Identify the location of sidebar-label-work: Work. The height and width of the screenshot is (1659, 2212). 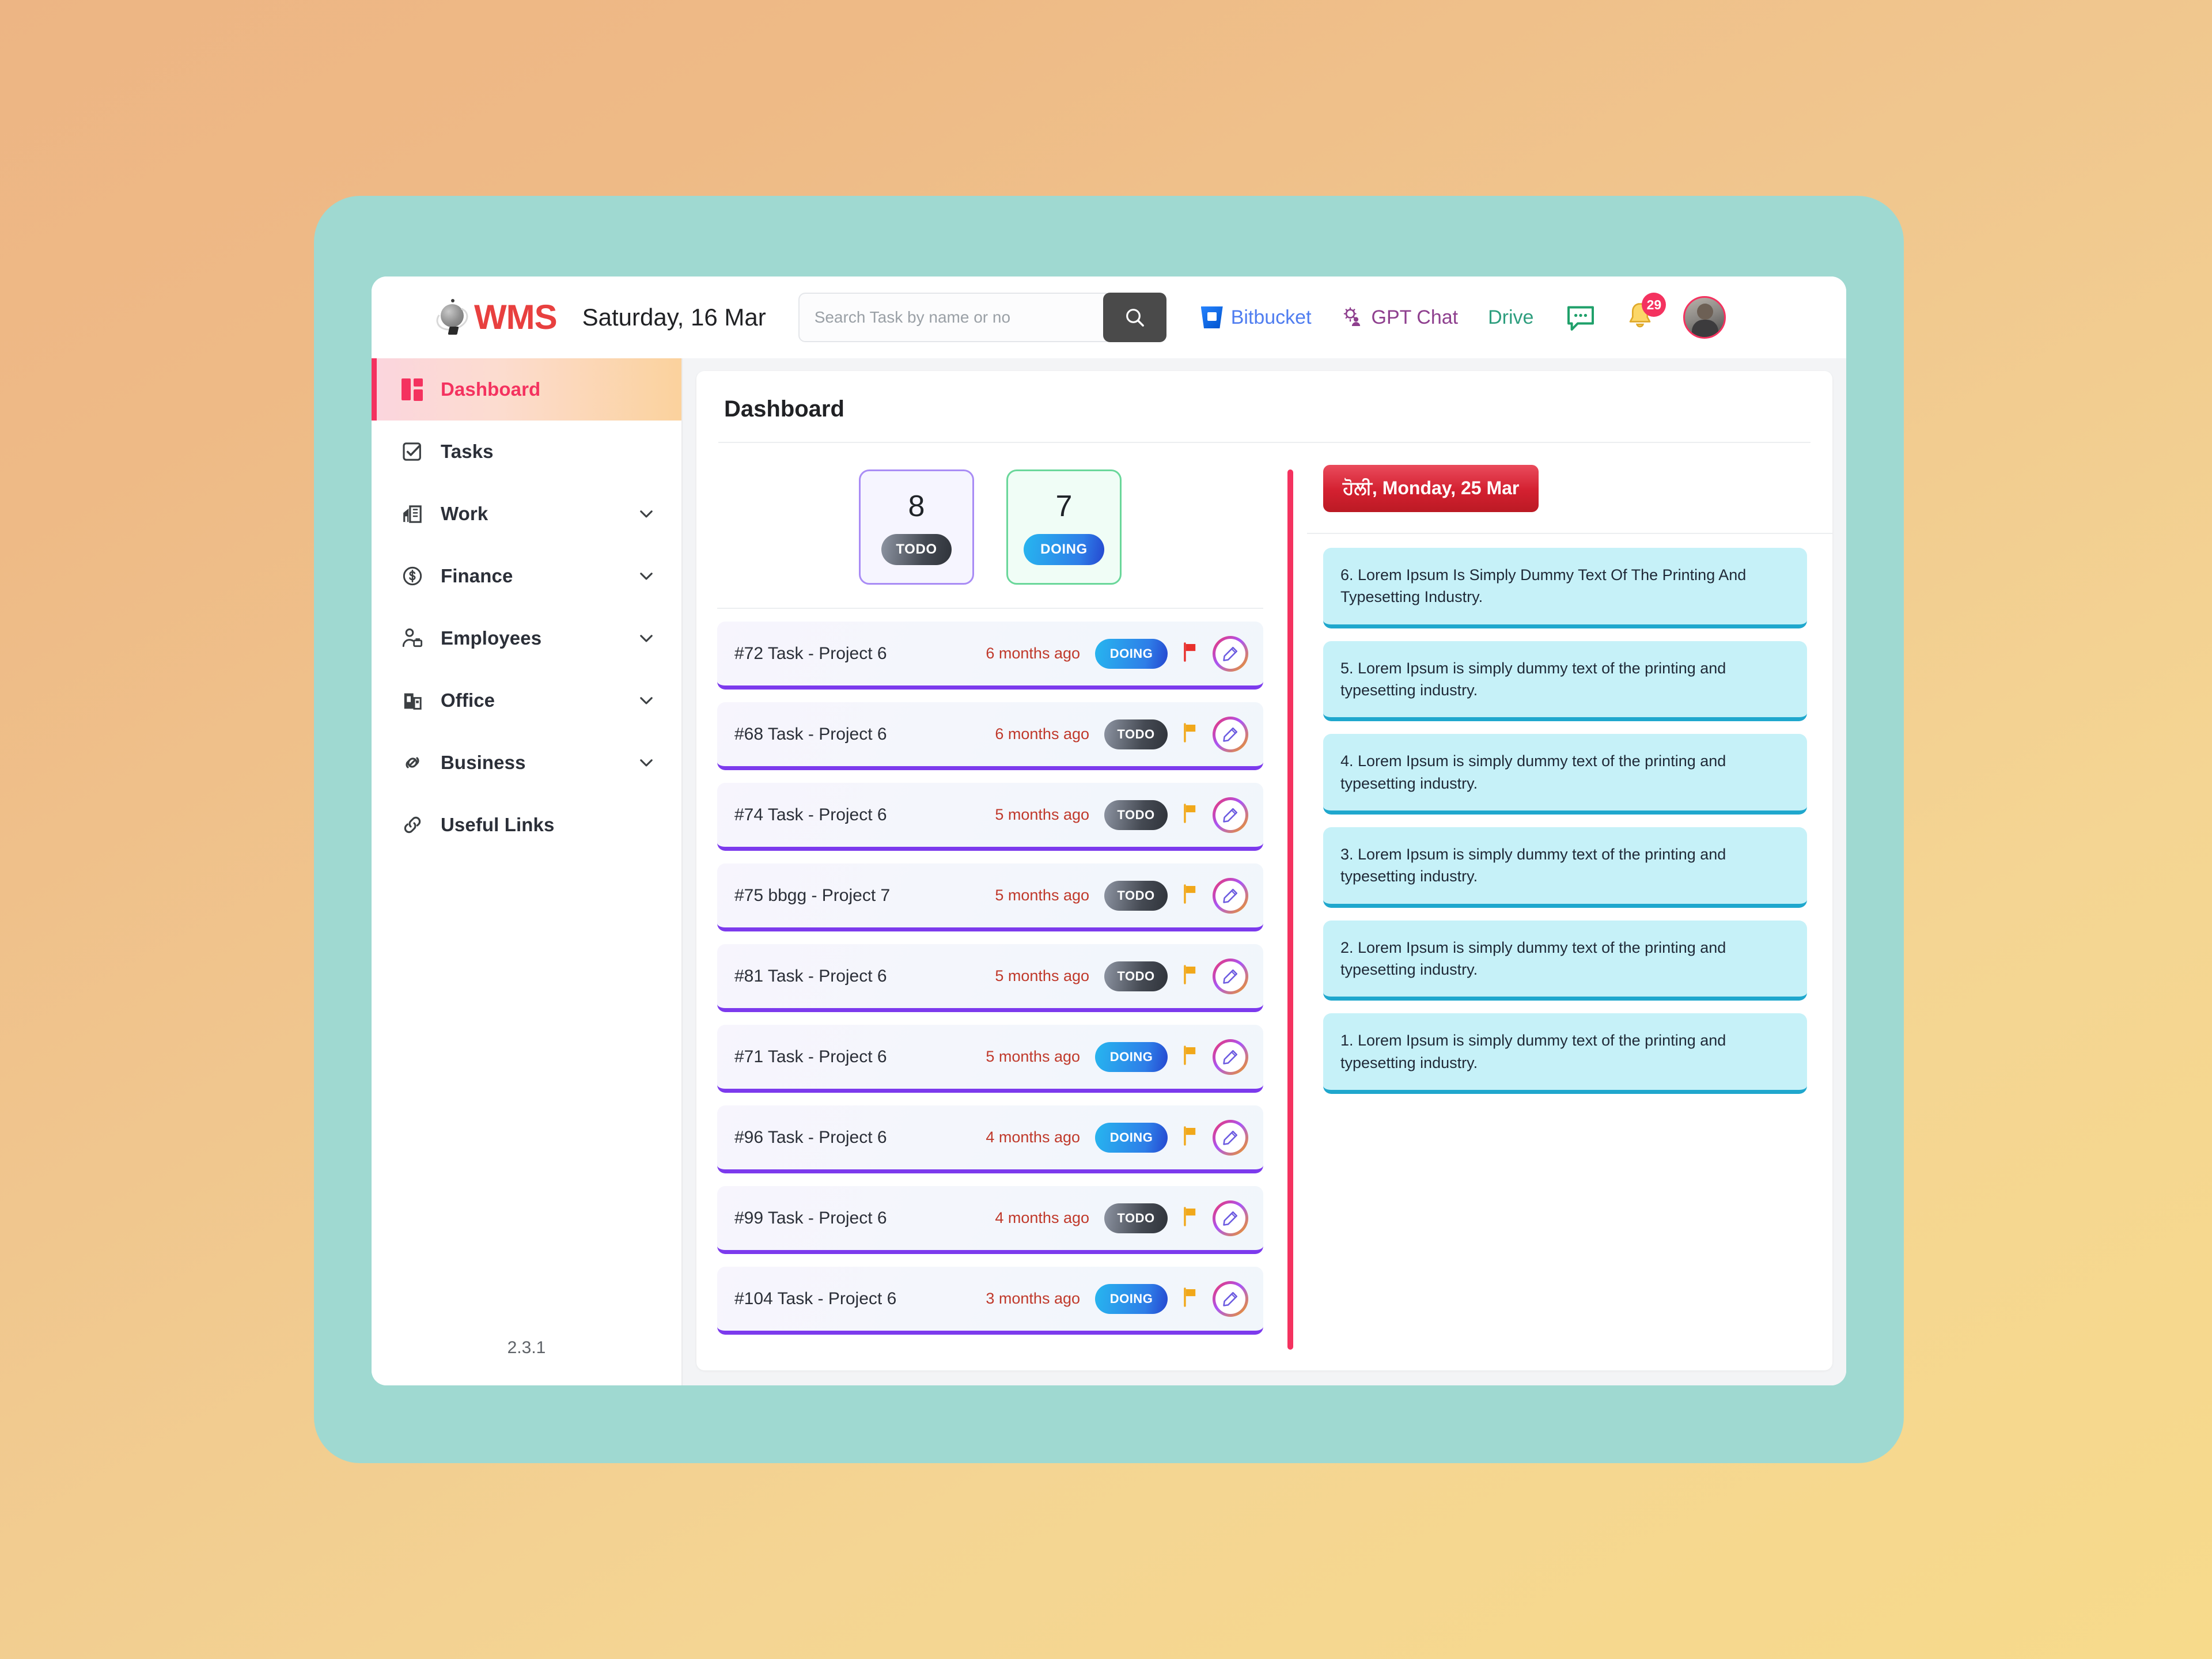
(464, 513).